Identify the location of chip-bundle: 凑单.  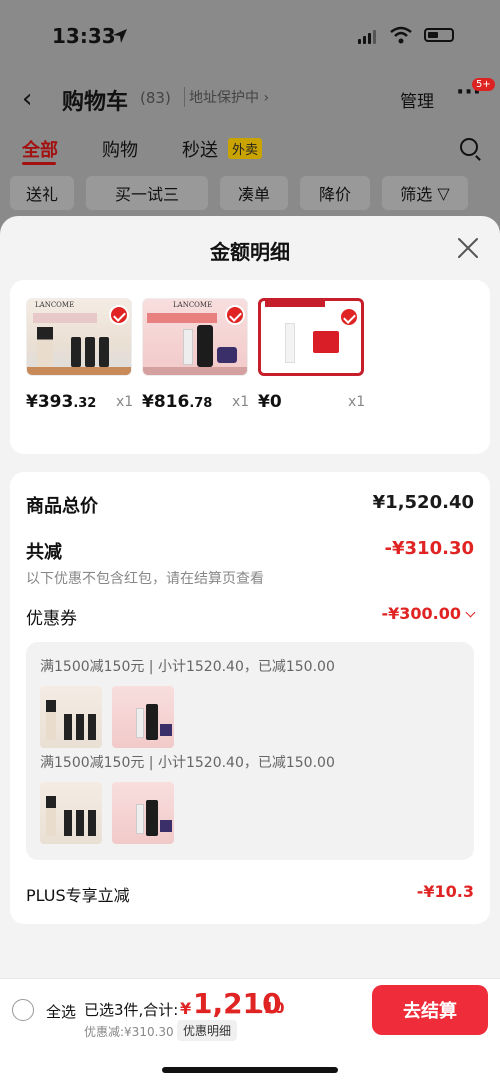
(254, 193).